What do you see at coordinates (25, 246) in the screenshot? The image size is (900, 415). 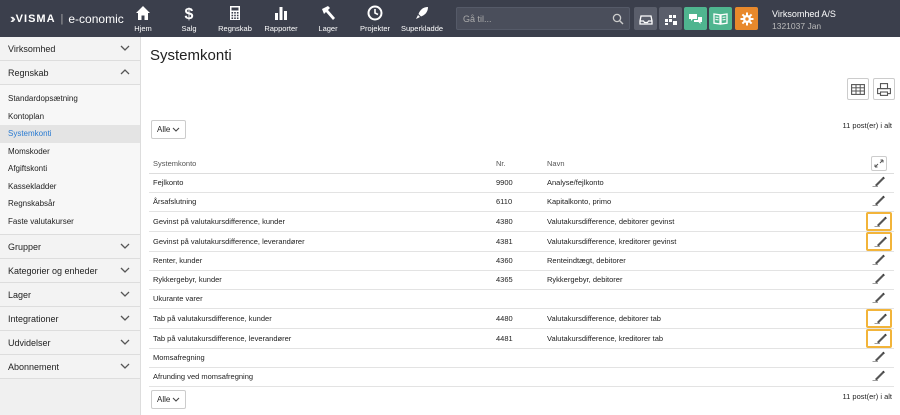 I see `sidebar-group-label: Grupper` at bounding box center [25, 246].